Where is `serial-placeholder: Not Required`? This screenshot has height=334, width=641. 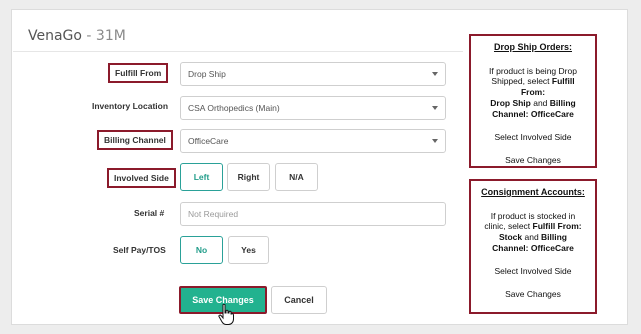
serial-placeholder: Not Required is located at coordinates (213, 214).